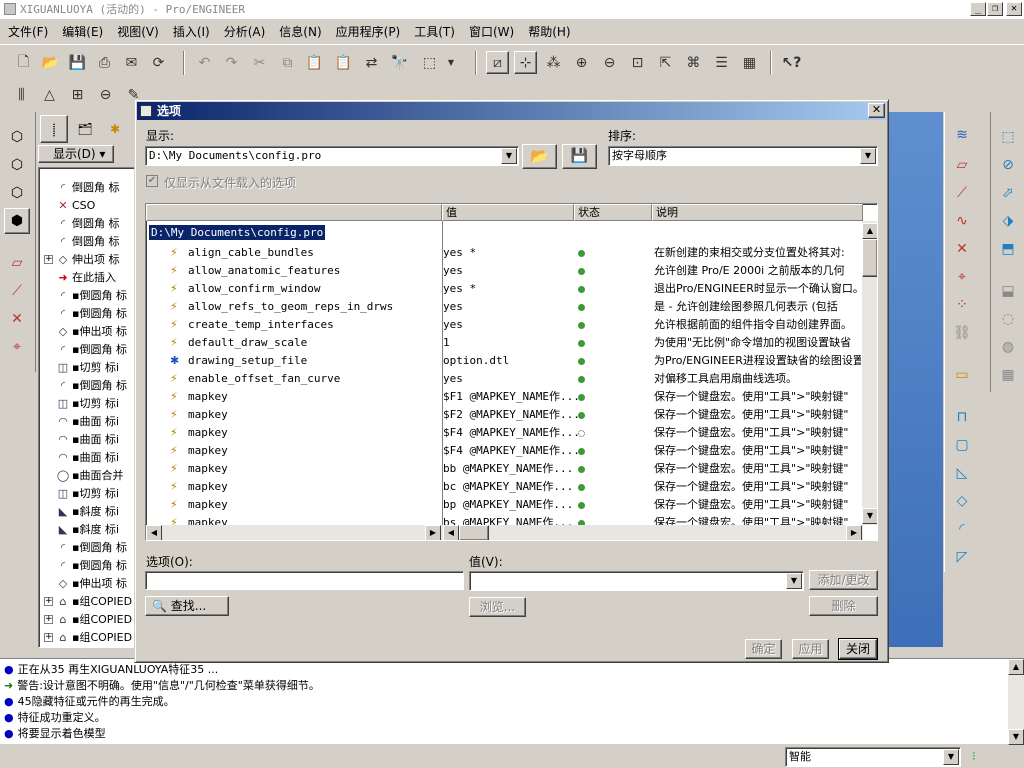 This screenshot has height=768, width=1024. I want to click on scroll-right-icon: ▶, so click(854, 532).